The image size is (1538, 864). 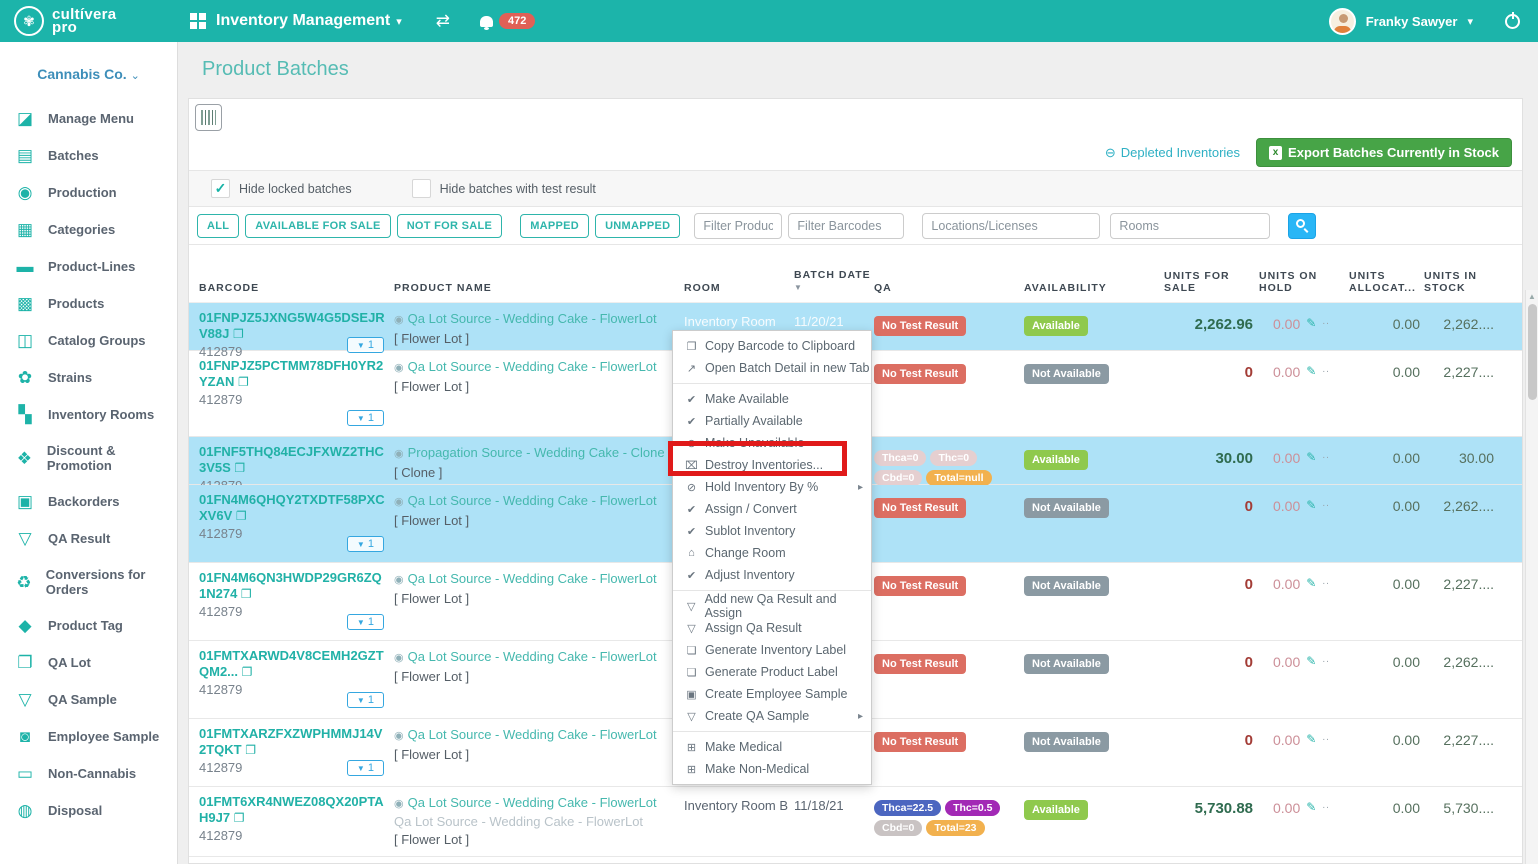 What do you see at coordinates (772, 650) in the screenshot?
I see `menu-item-generate-inventory-label: ❏ Generate Inventory Label` at bounding box center [772, 650].